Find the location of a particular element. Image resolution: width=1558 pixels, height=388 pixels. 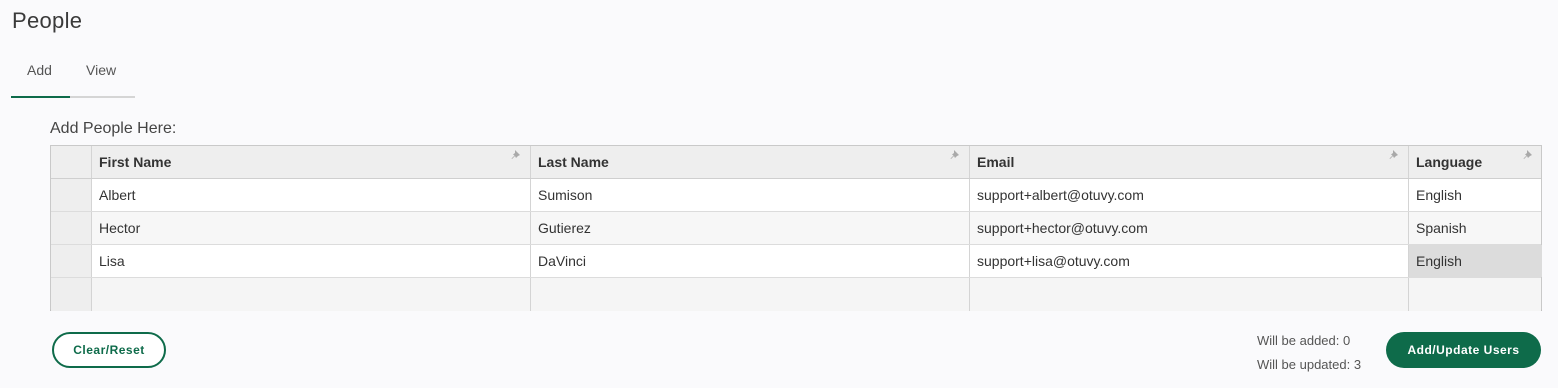

will-be-added-count: Will be added: 0 is located at coordinates (1304, 340).